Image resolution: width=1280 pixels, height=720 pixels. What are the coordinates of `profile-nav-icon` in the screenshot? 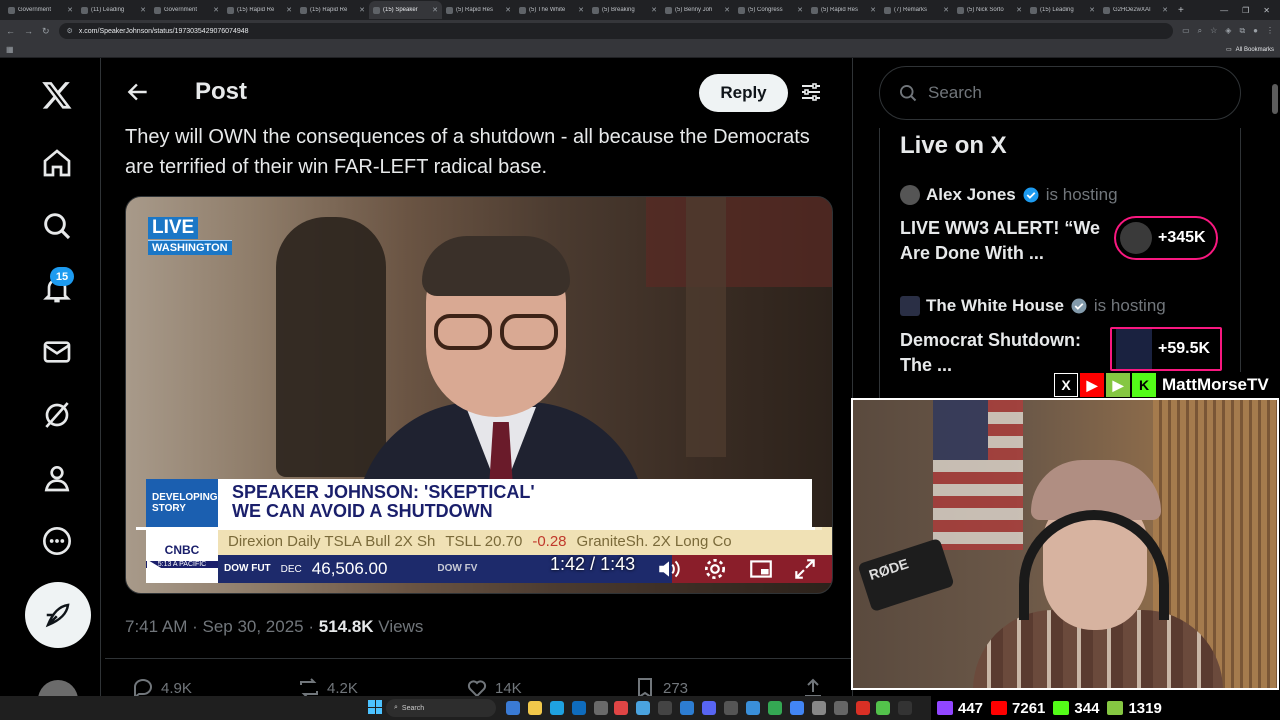 It's located at (57, 478).